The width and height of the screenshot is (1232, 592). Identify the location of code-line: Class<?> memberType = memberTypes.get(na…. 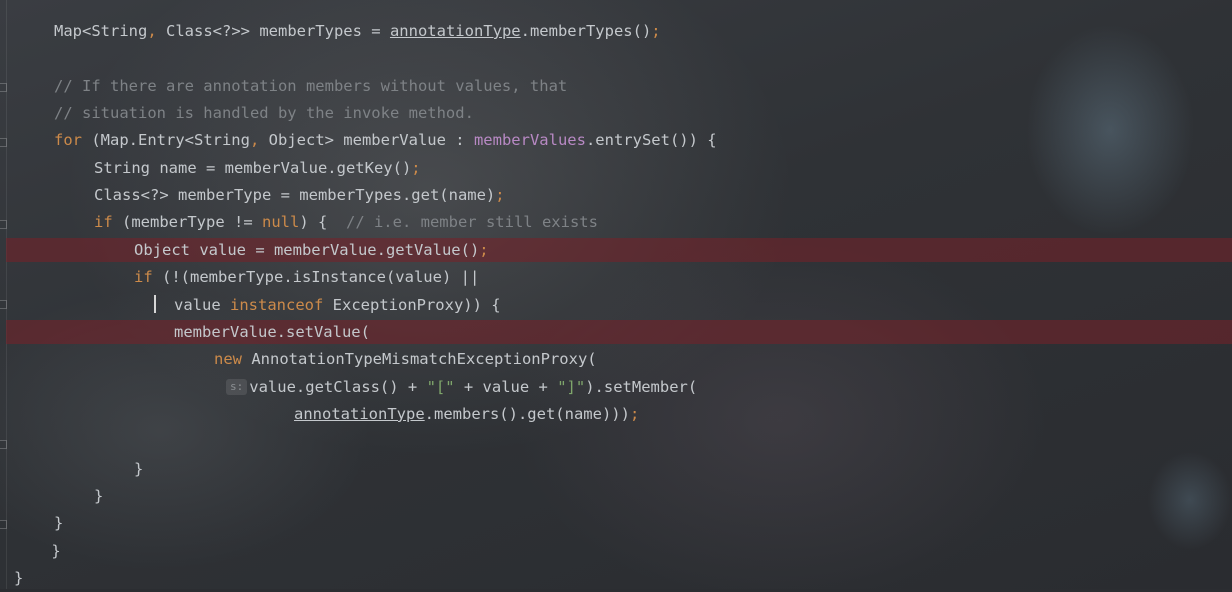
(299, 195).